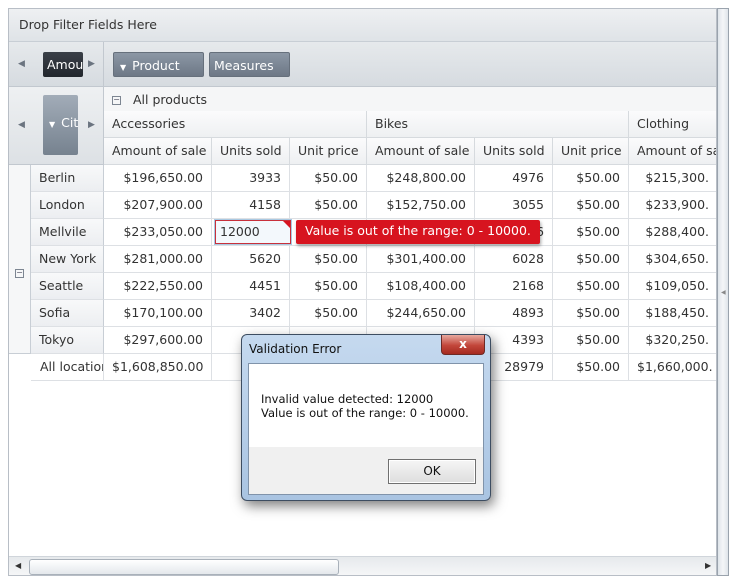 The height and width of the screenshot is (583, 736). What do you see at coordinates (158, 205) in the screenshot?
I see `grid-cell: $207,900.00` at bounding box center [158, 205].